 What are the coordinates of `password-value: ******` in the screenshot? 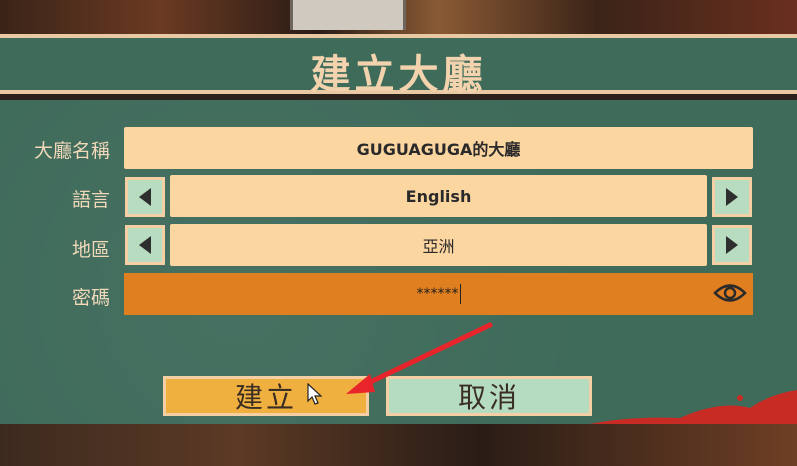 It's located at (437, 294).